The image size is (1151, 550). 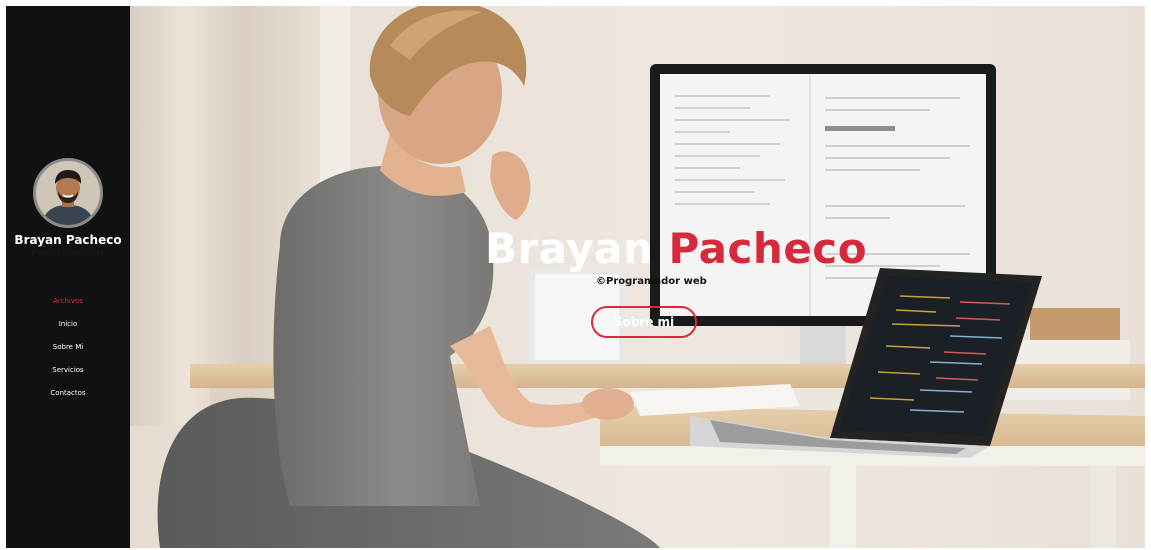 I want to click on avatar-photo, so click(x=68, y=193).